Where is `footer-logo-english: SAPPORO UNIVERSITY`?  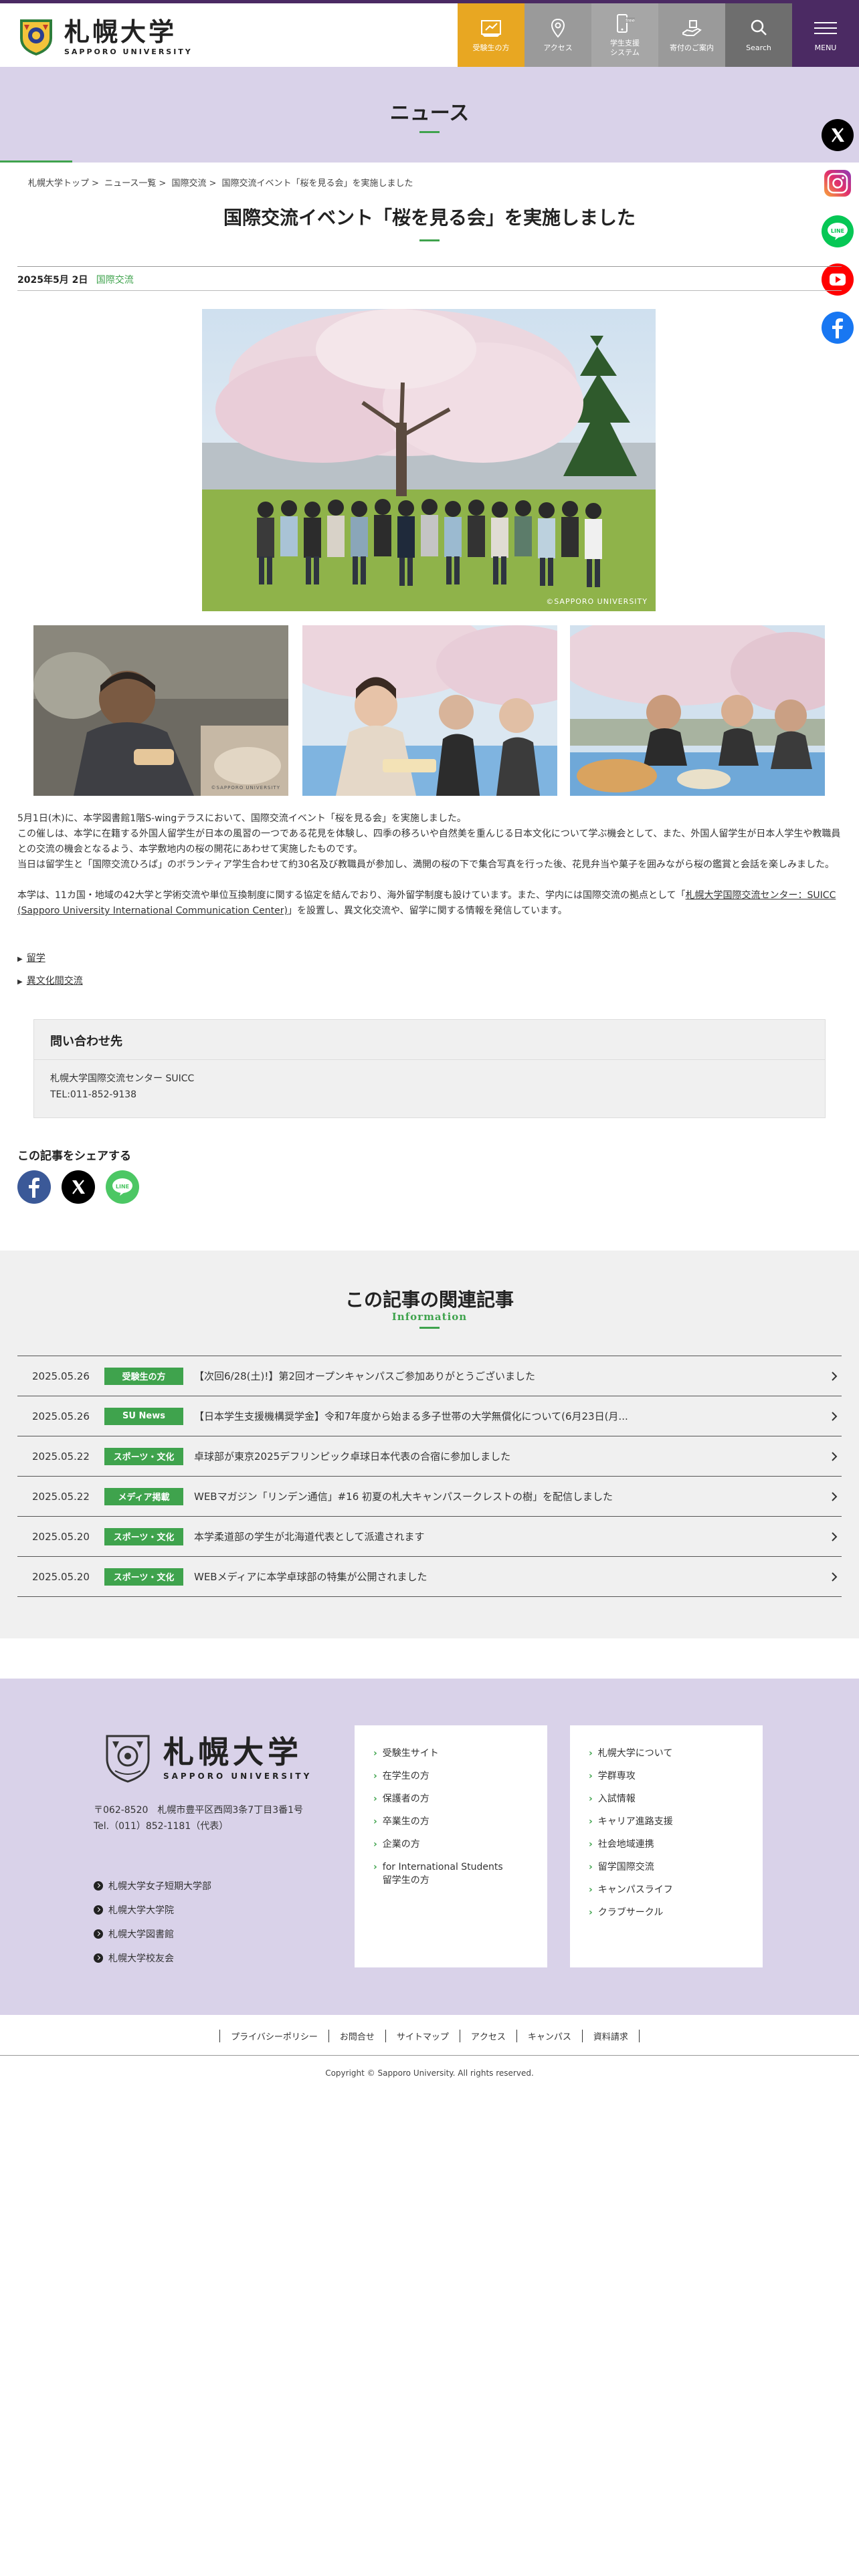 footer-logo-english: SAPPORO UNIVERSITY is located at coordinates (237, 1777).